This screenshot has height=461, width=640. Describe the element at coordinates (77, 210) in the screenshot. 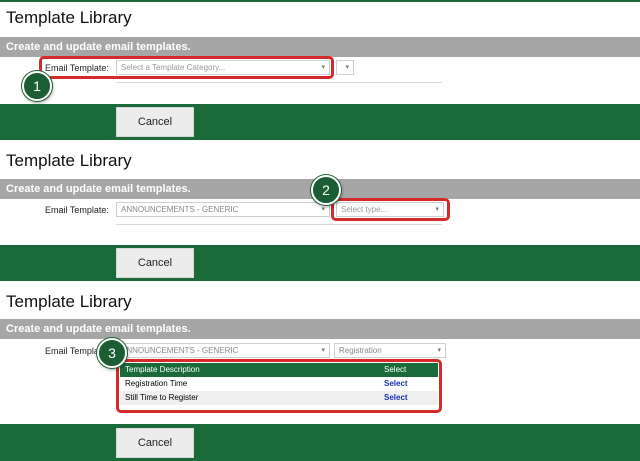

I see `email-template-label: Email Template:` at that location.